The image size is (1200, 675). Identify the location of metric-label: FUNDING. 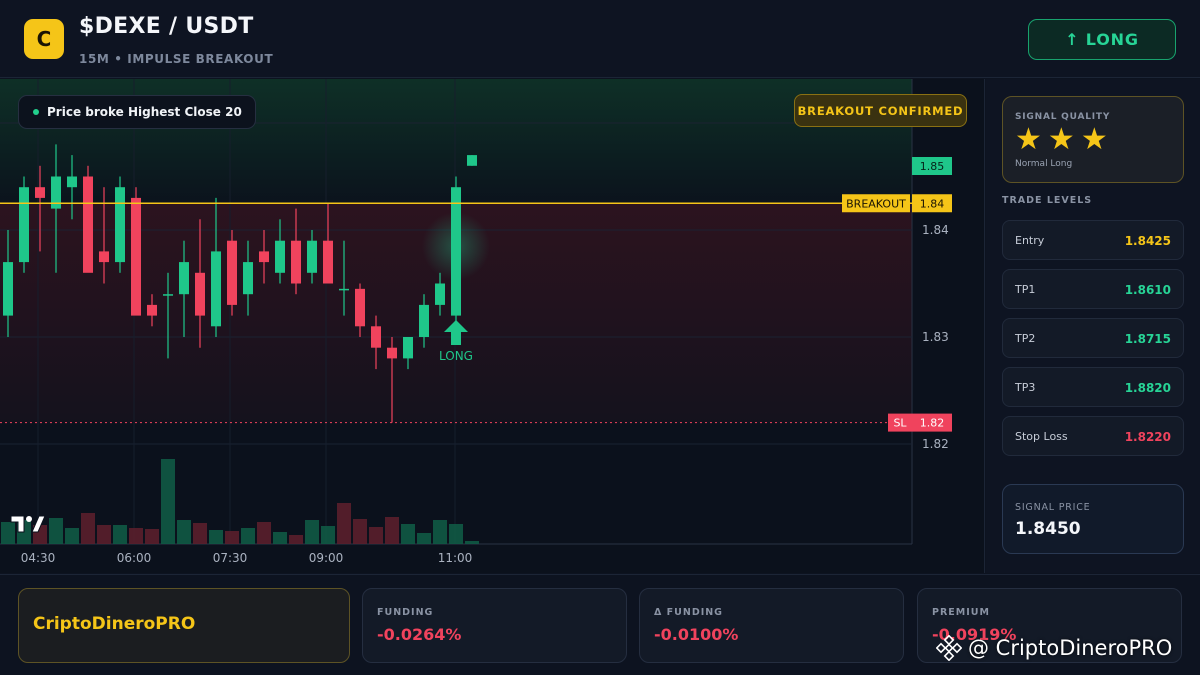
(405, 612).